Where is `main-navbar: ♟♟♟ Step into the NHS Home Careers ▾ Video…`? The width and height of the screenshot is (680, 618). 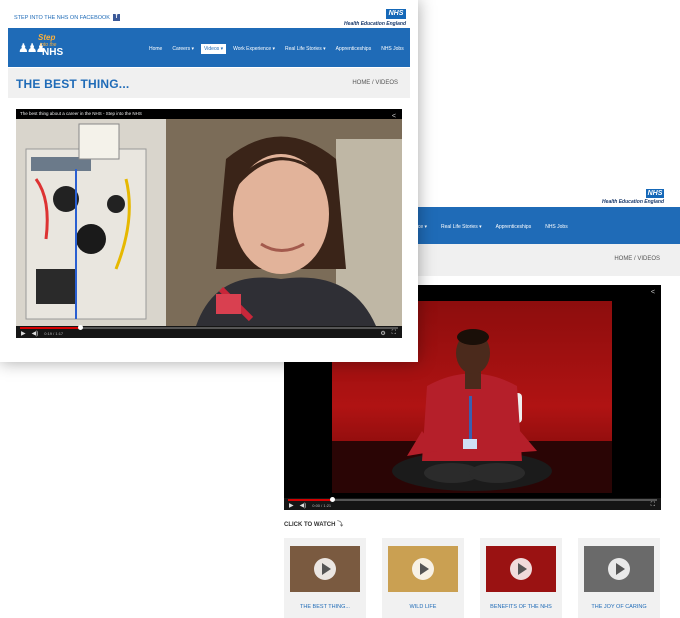
main-navbar: ♟♟♟ Step into the NHS Home Careers ▾ Video… is located at coordinates (209, 47).